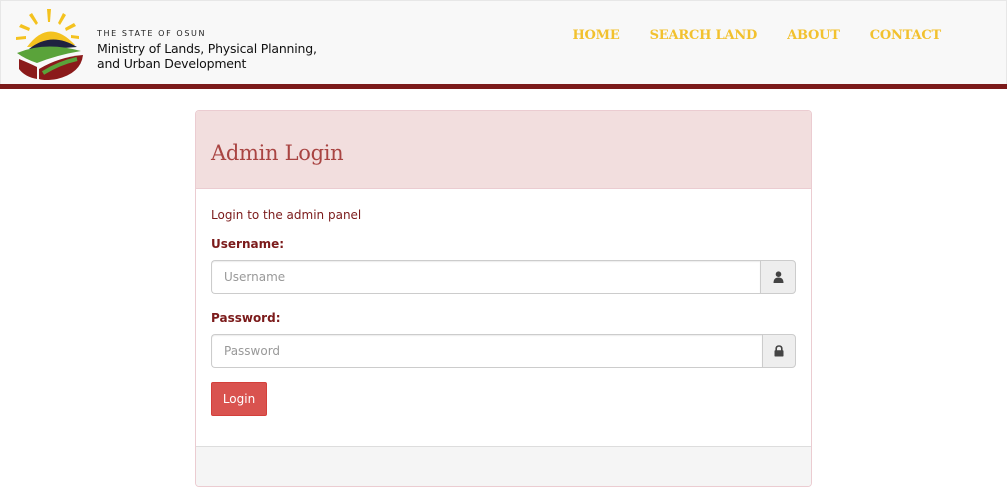 The height and width of the screenshot is (499, 1007). What do you see at coordinates (152, 33) in the screenshot?
I see `state-label: THE STATE OF OSUN` at bounding box center [152, 33].